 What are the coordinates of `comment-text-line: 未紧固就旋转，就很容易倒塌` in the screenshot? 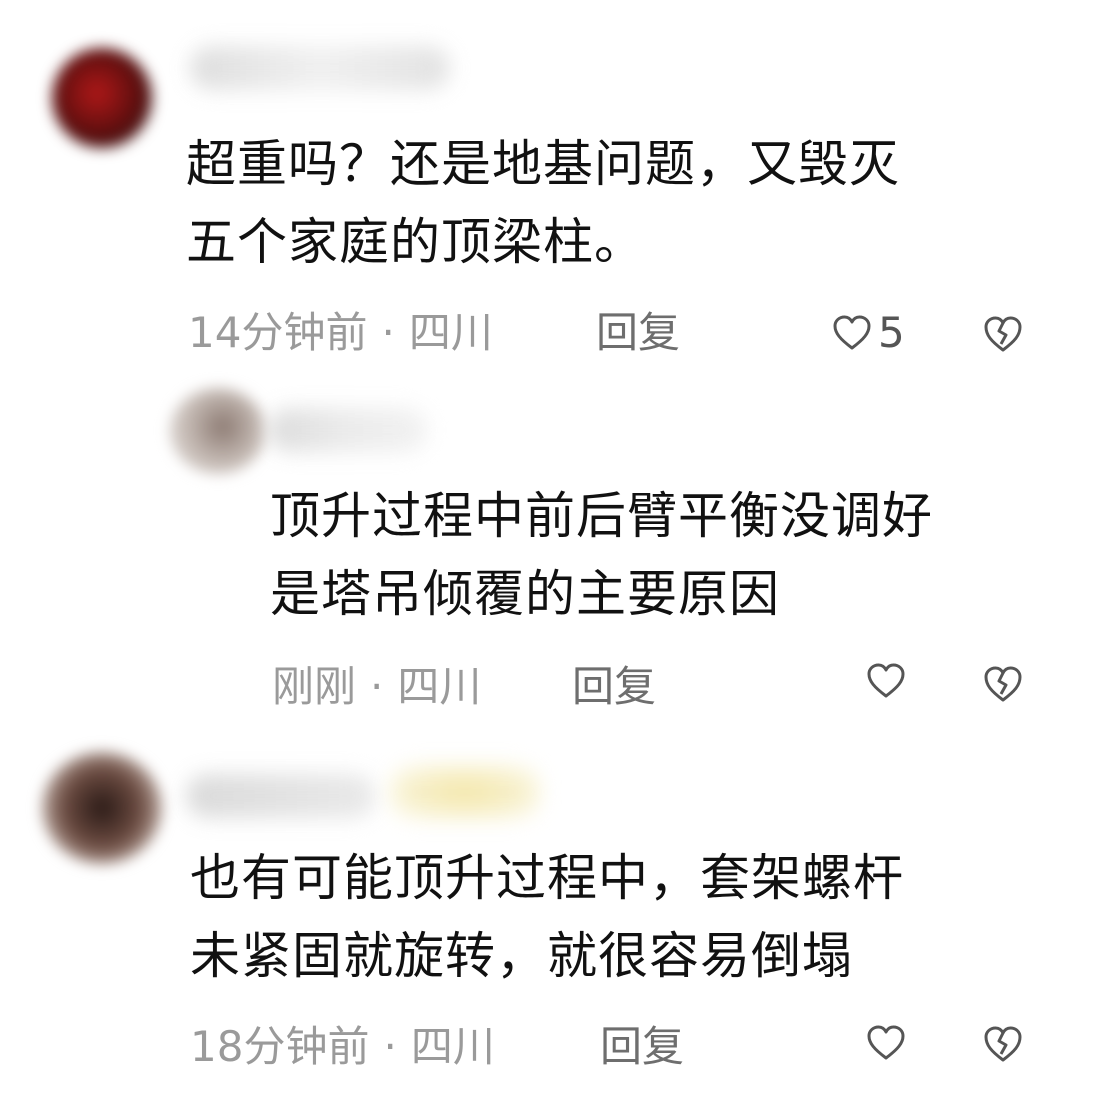 It's located at (521, 956).